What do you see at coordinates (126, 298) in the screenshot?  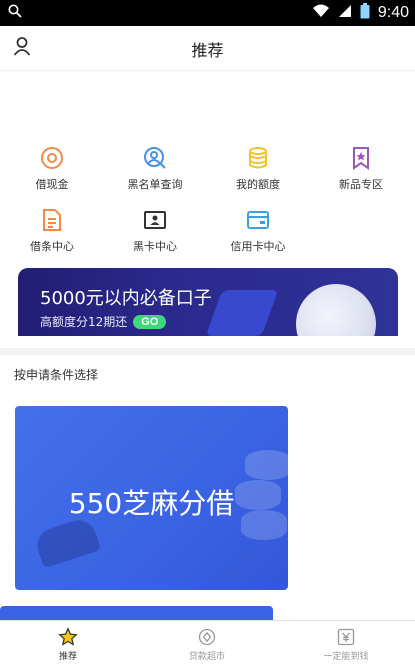 I see `banner-title: 5000元以内必备口子` at bounding box center [126, 298].